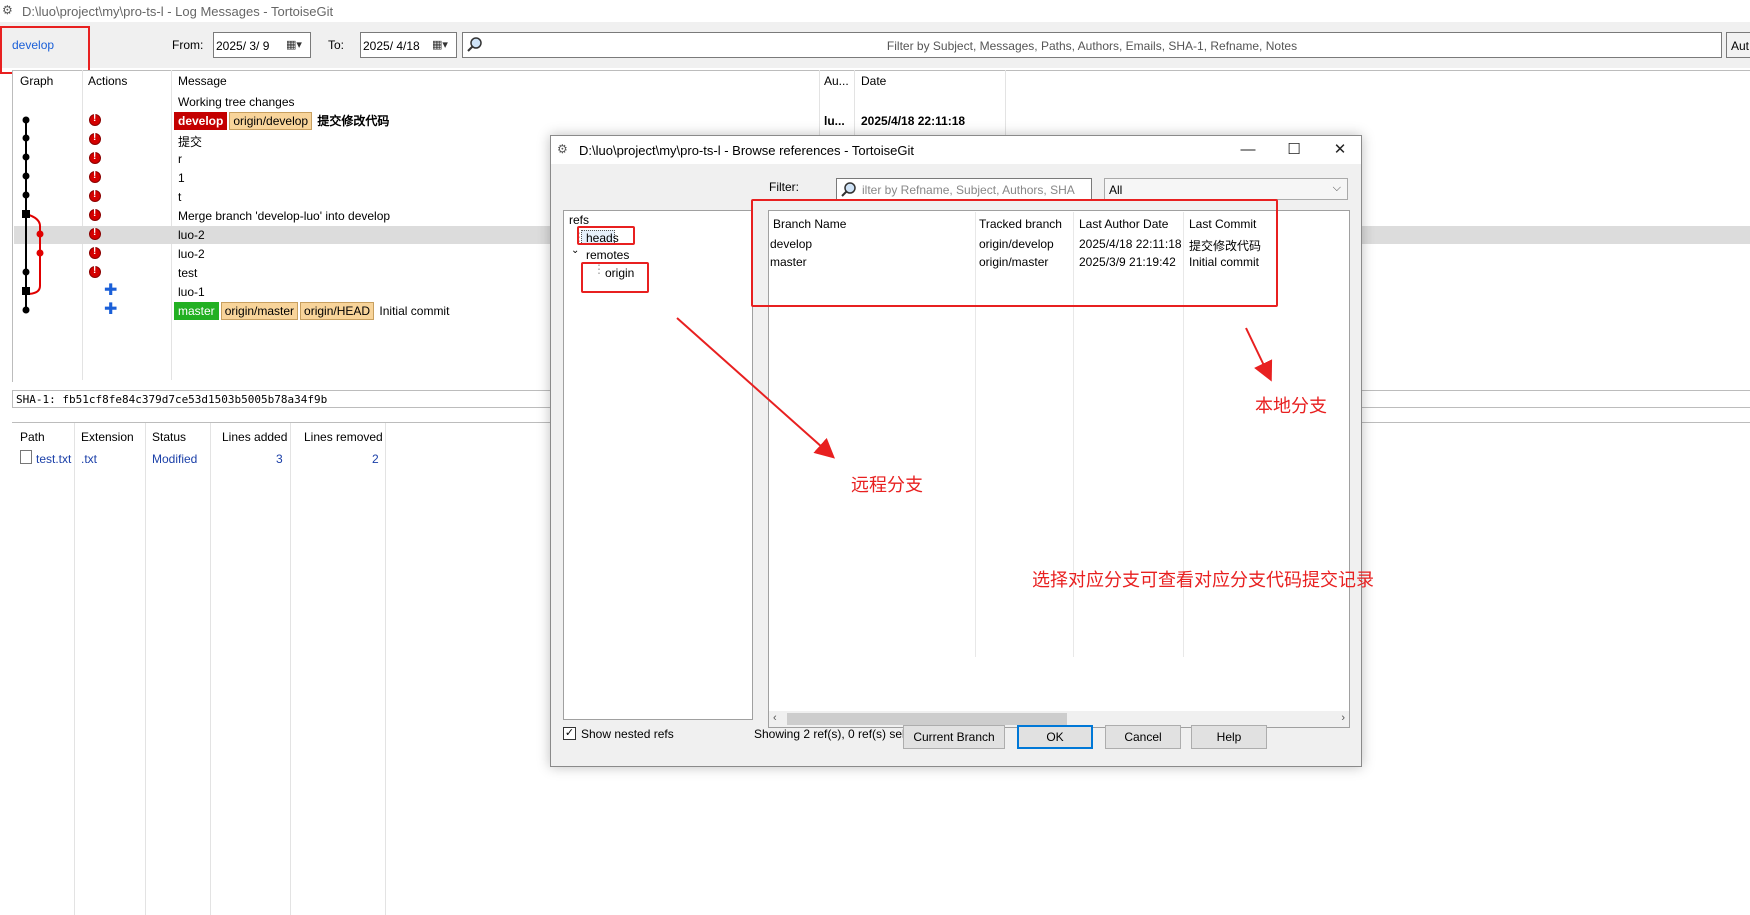 This screenshot has width=1750, height=915. Describe the element at coordinates (1291, 406) in the screenshot. I see `annotation-local-branch: 本地分支` at that location.